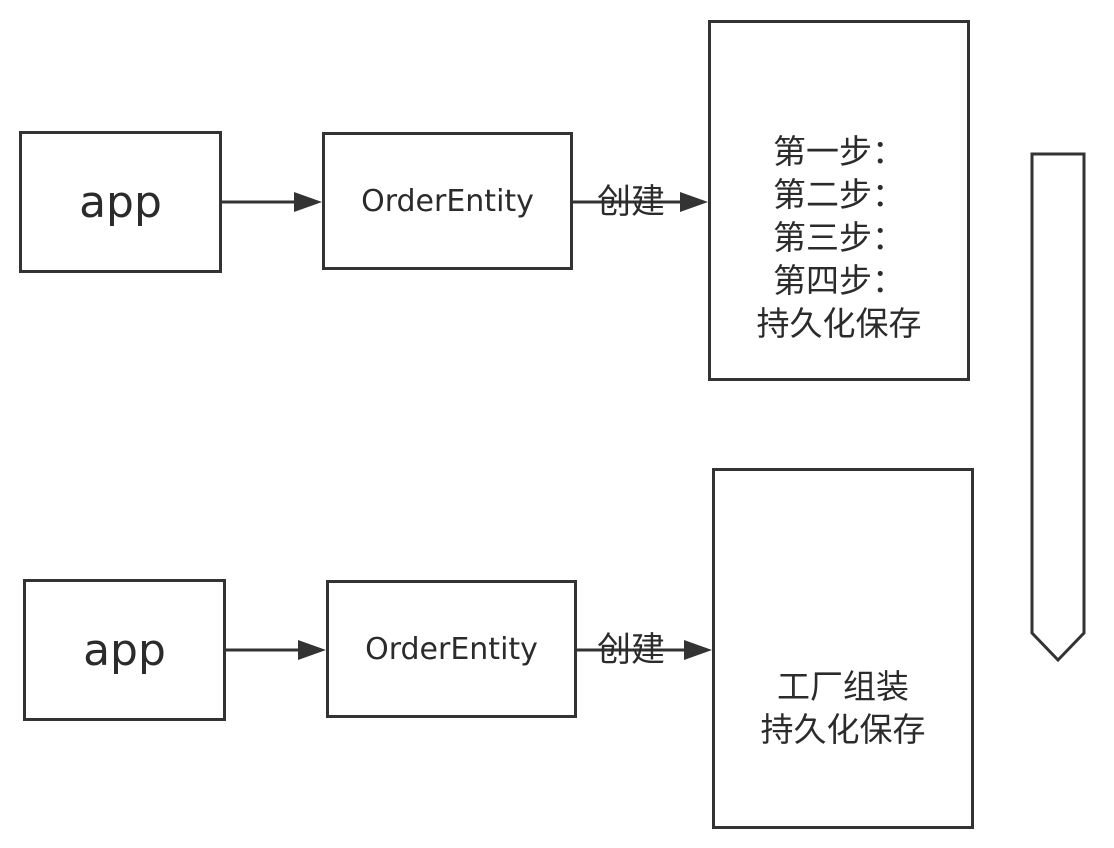 The width and height of the screenshot is (1114, 848). What do you see at coordinates (843, 729) in the screenshot?
I see `process-step-2-2: 持久化保存` at bounding box center [843, 729].